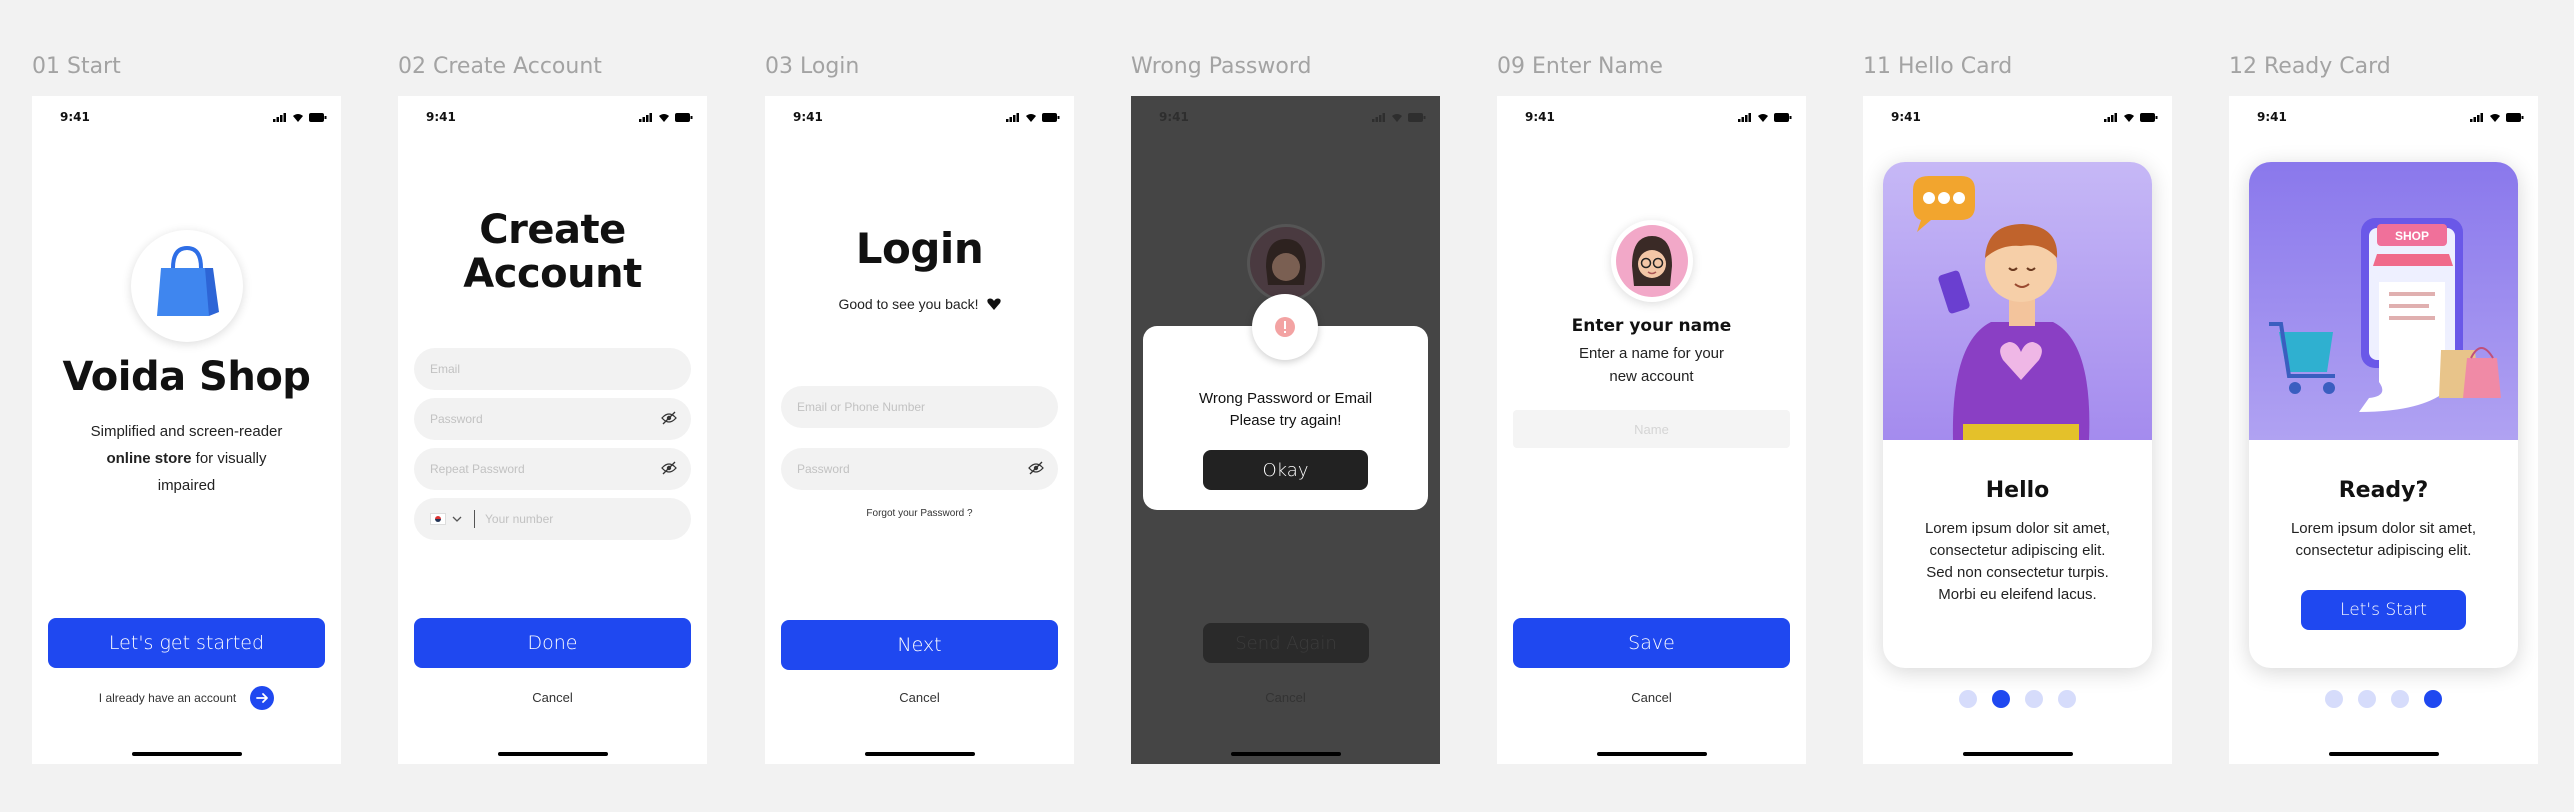 The width and height of the screenshot is (2574, 812). What do you see at coordinates (2017, 528) in the screenshot?
I see `card-text-line-1: Lorem ipsum dolor sit amet,` at bounding box center [2017, 528].